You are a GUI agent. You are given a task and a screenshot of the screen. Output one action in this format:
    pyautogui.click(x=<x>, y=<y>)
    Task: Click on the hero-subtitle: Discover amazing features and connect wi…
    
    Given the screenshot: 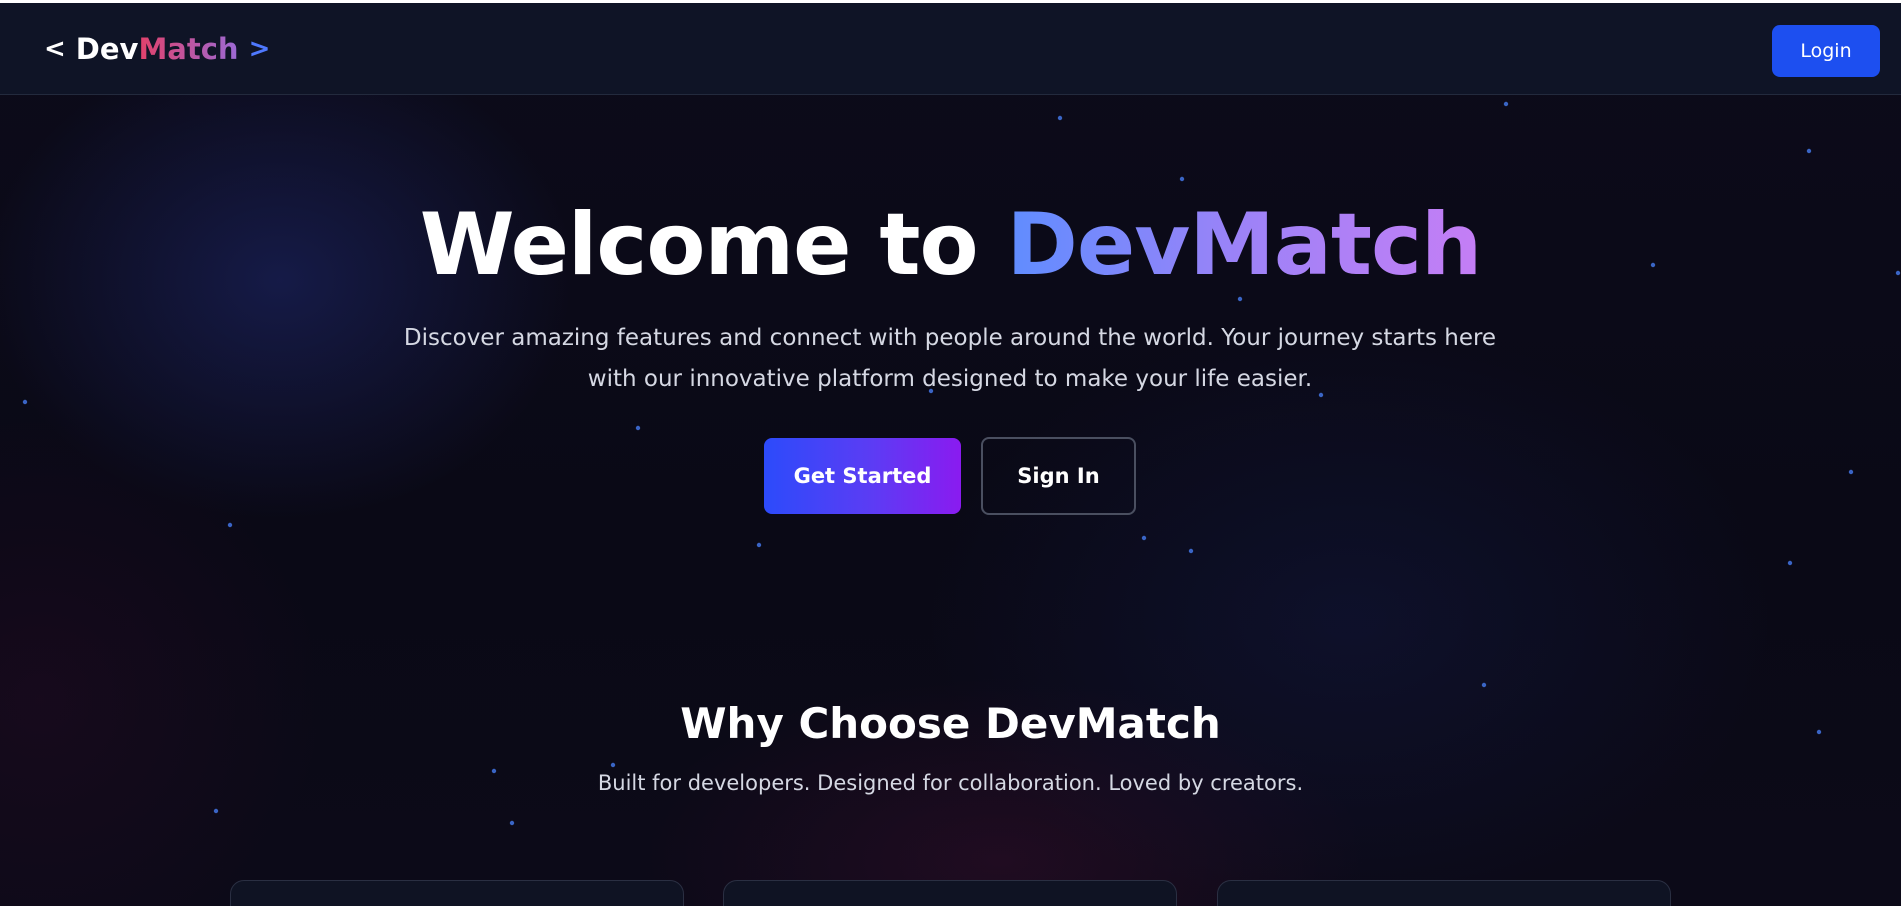 What is the action you would take?
    pyautogui.click(x=950, y=358)
    